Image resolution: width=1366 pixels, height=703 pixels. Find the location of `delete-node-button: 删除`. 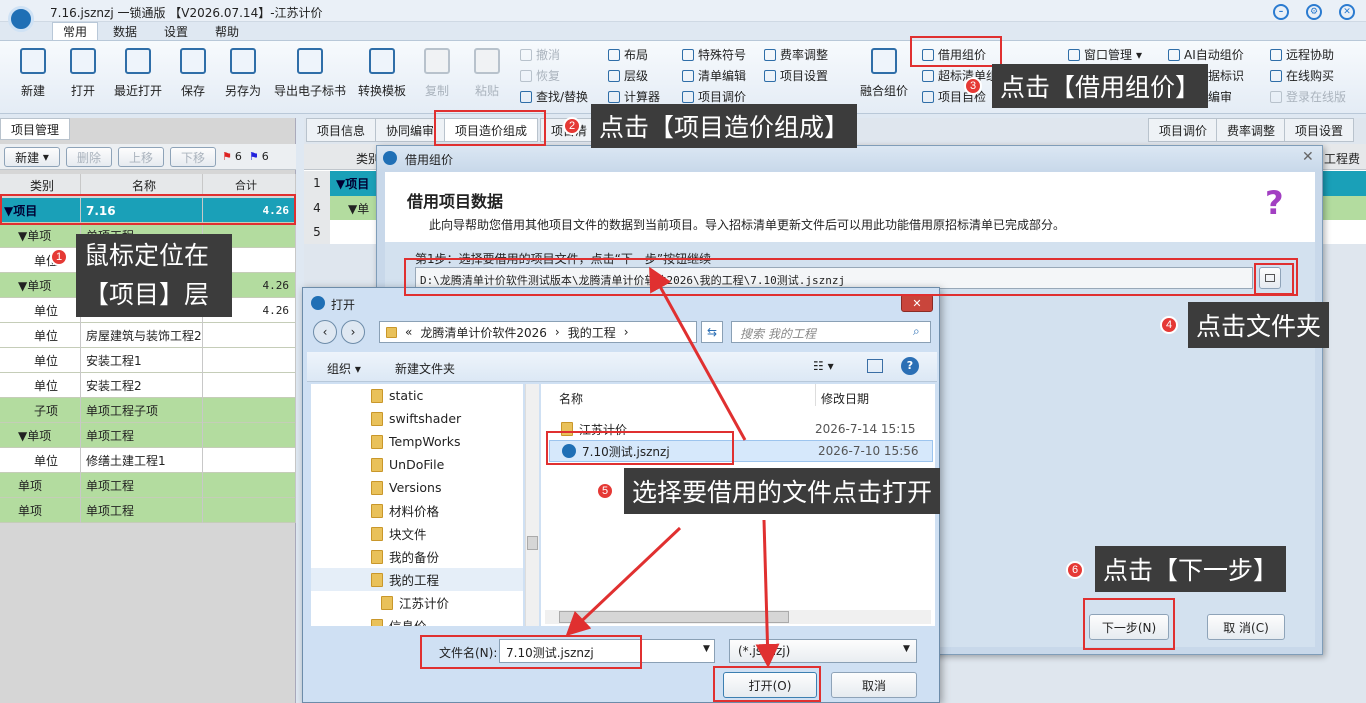

delete-node-button: 删除 is located at coordinates (89, 157).